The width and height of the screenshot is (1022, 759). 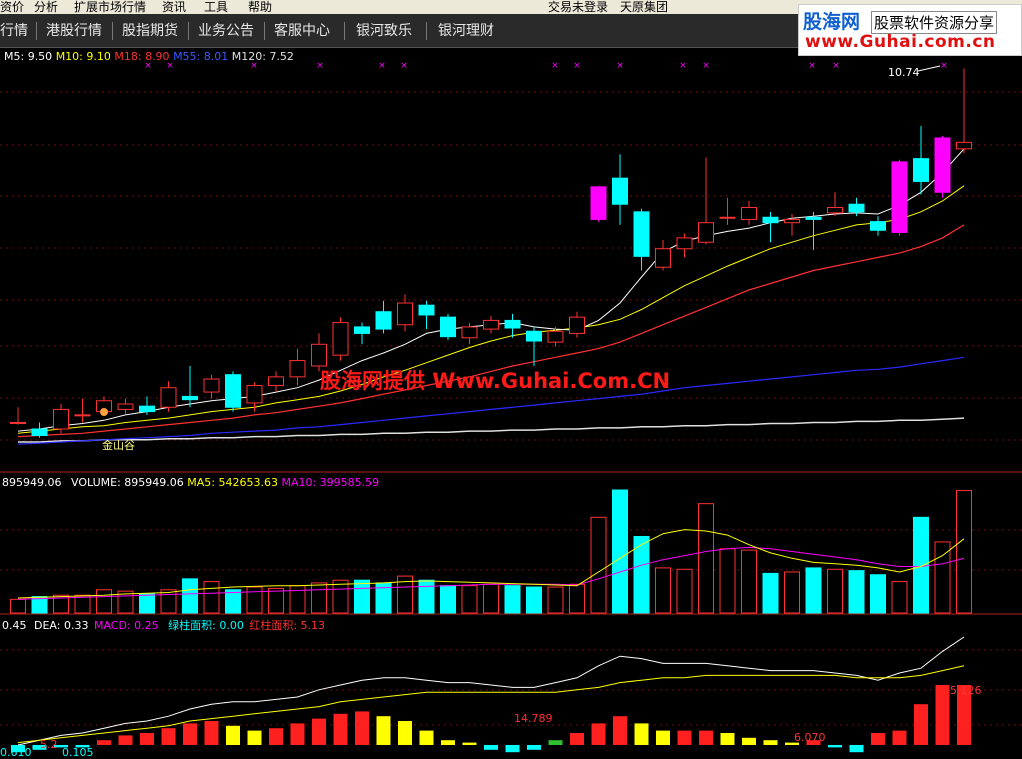 What do you see at coordinates (201, 56) in the screenshot?
I see `ma55-value: M55: 8.01` at bounding box center [201, 56].